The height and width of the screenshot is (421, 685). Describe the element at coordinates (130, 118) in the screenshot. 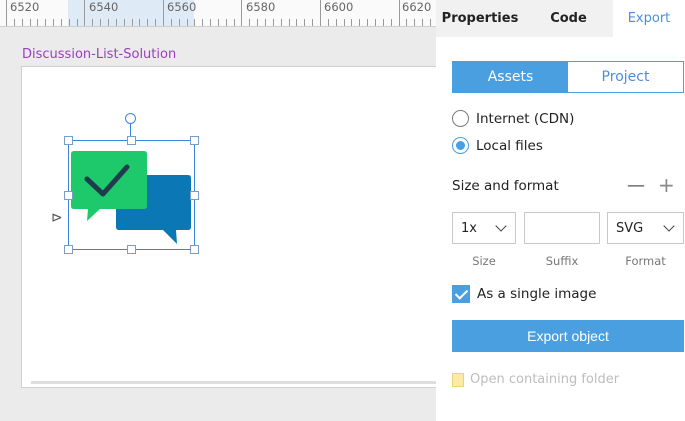

I see `rotation-handle` at that location.